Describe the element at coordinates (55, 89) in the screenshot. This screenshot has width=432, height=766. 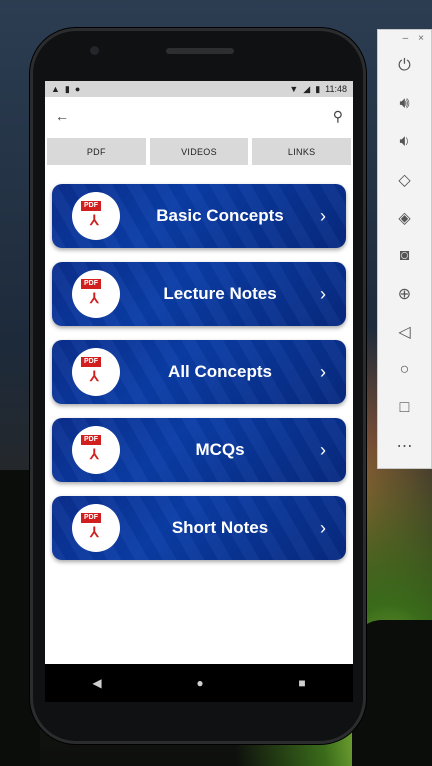
I see `warning-icon: ▲` at that location.